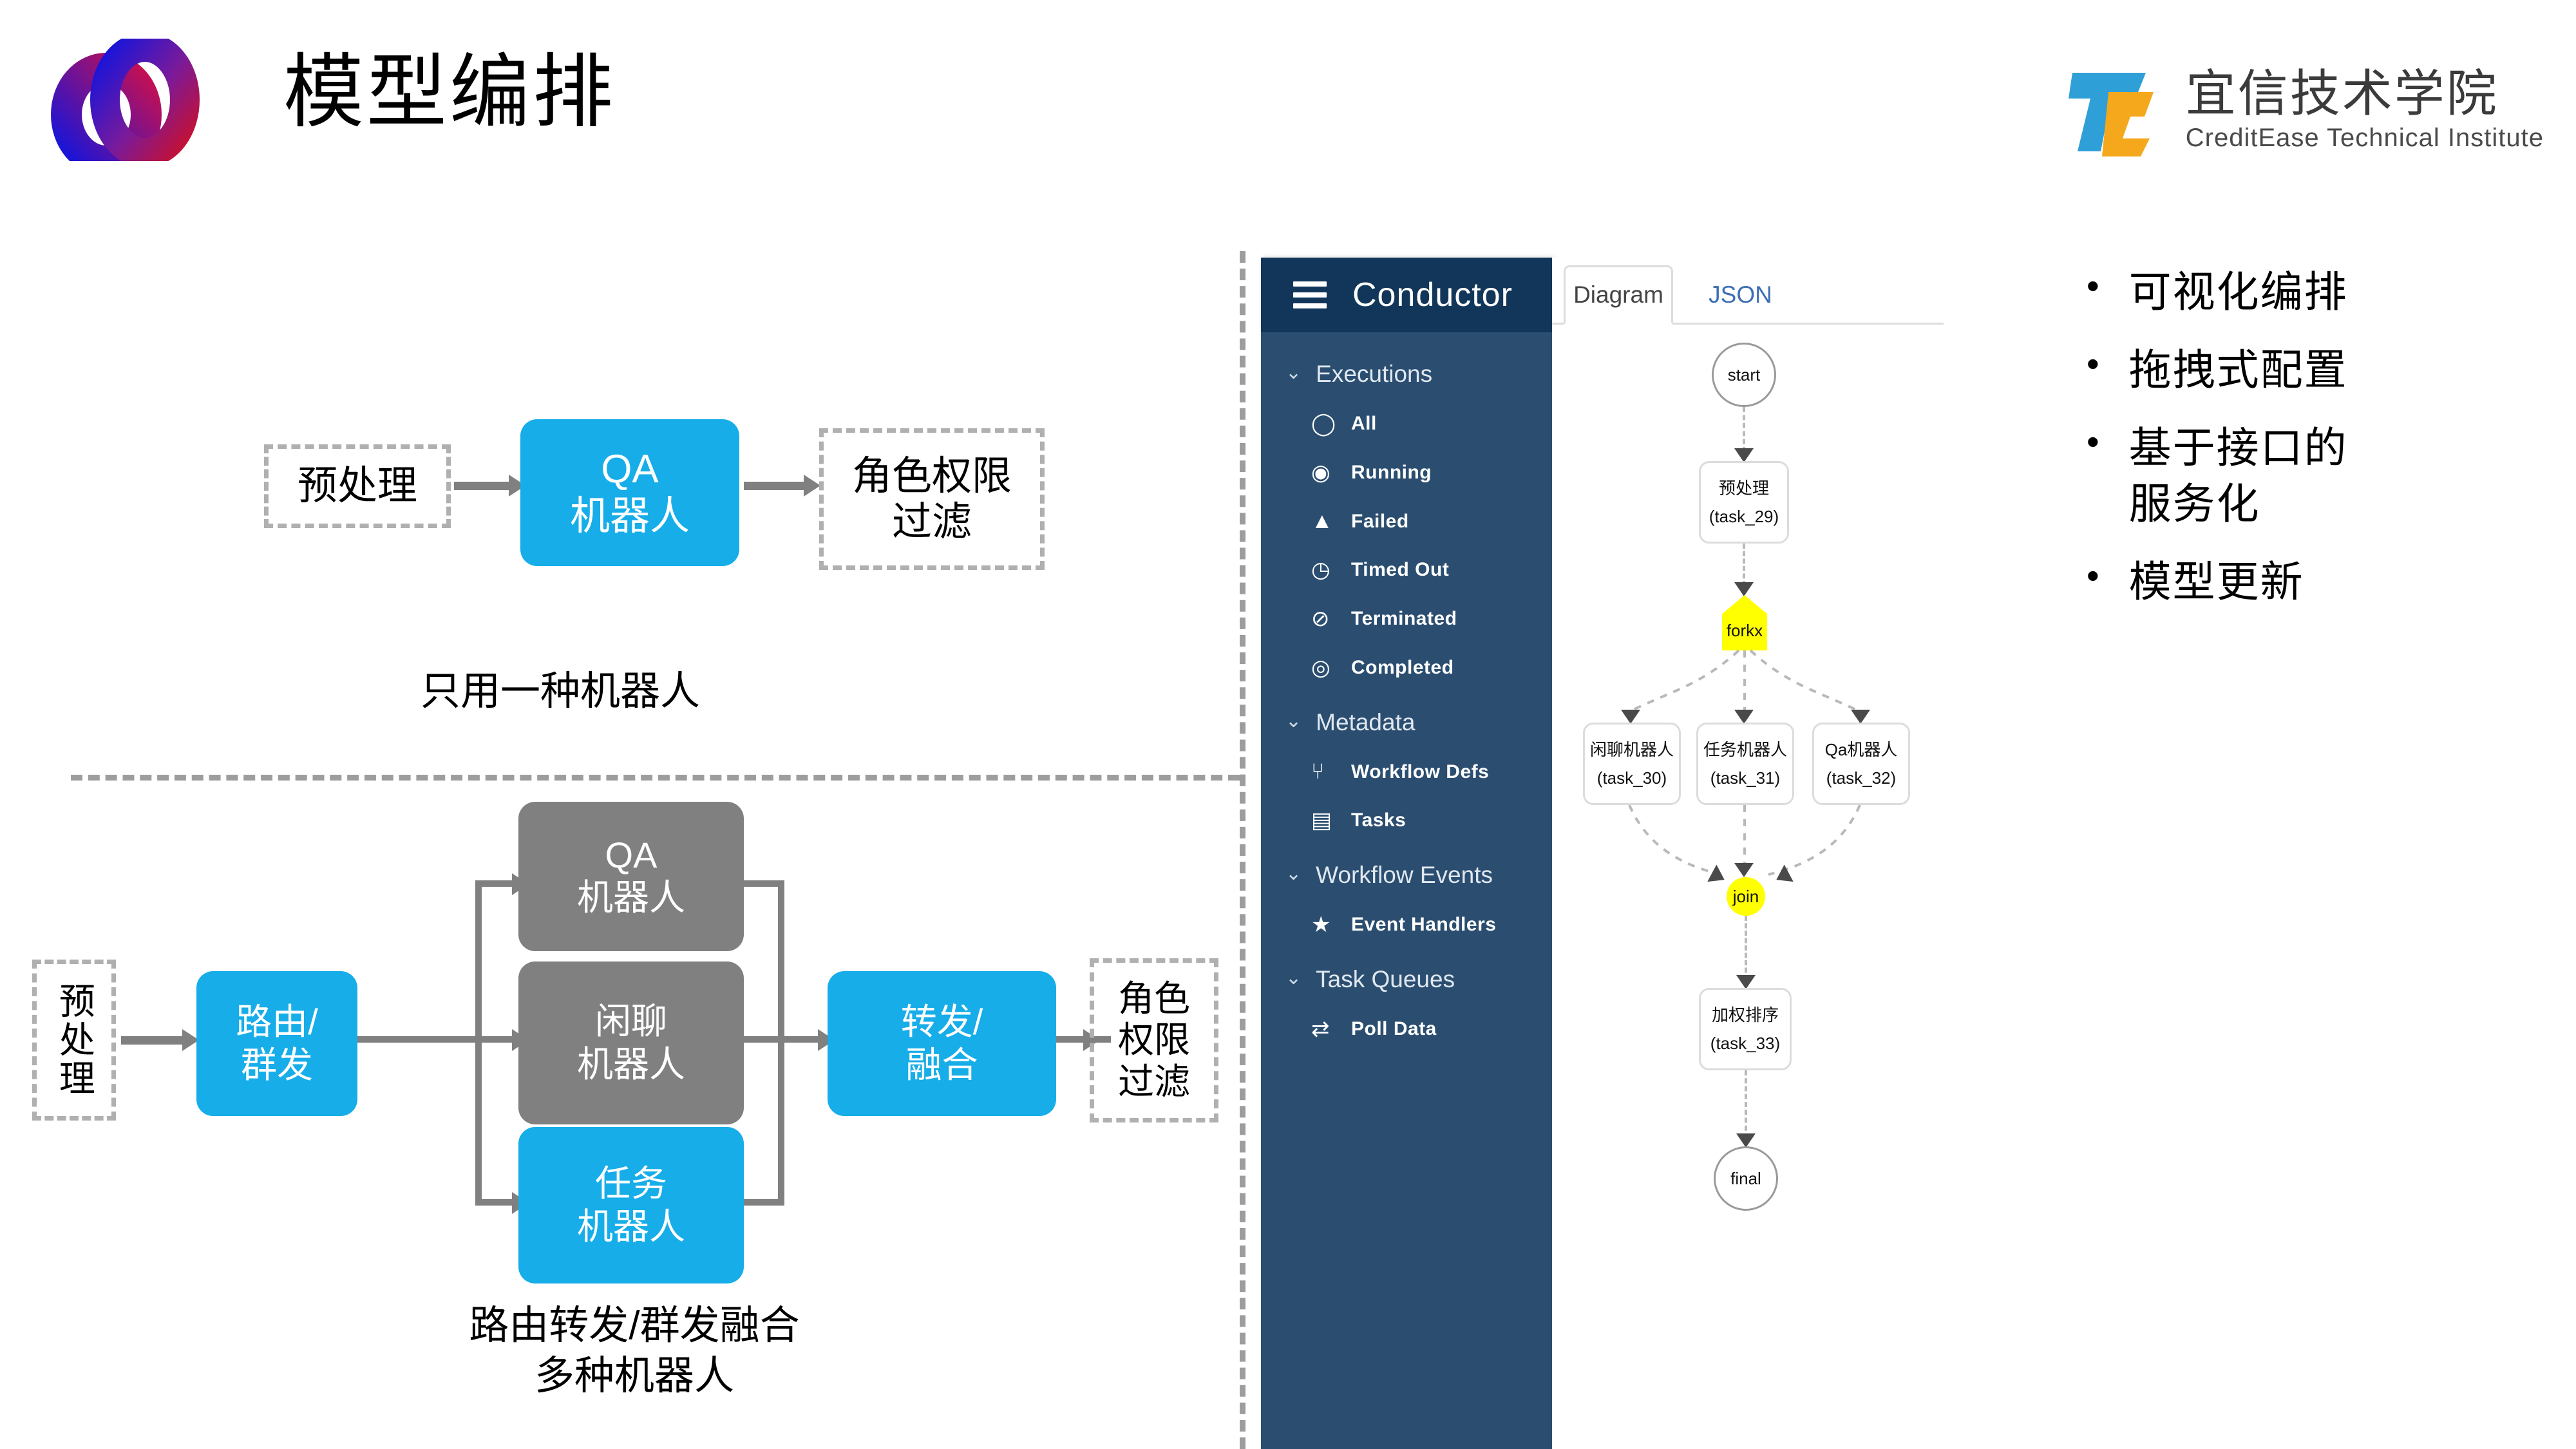 The height and width of the screenshot is (1449, 2576). Describe the element at coordinates (449, 92) in the screenshot. I see `page-title: 模型编排` at that location.